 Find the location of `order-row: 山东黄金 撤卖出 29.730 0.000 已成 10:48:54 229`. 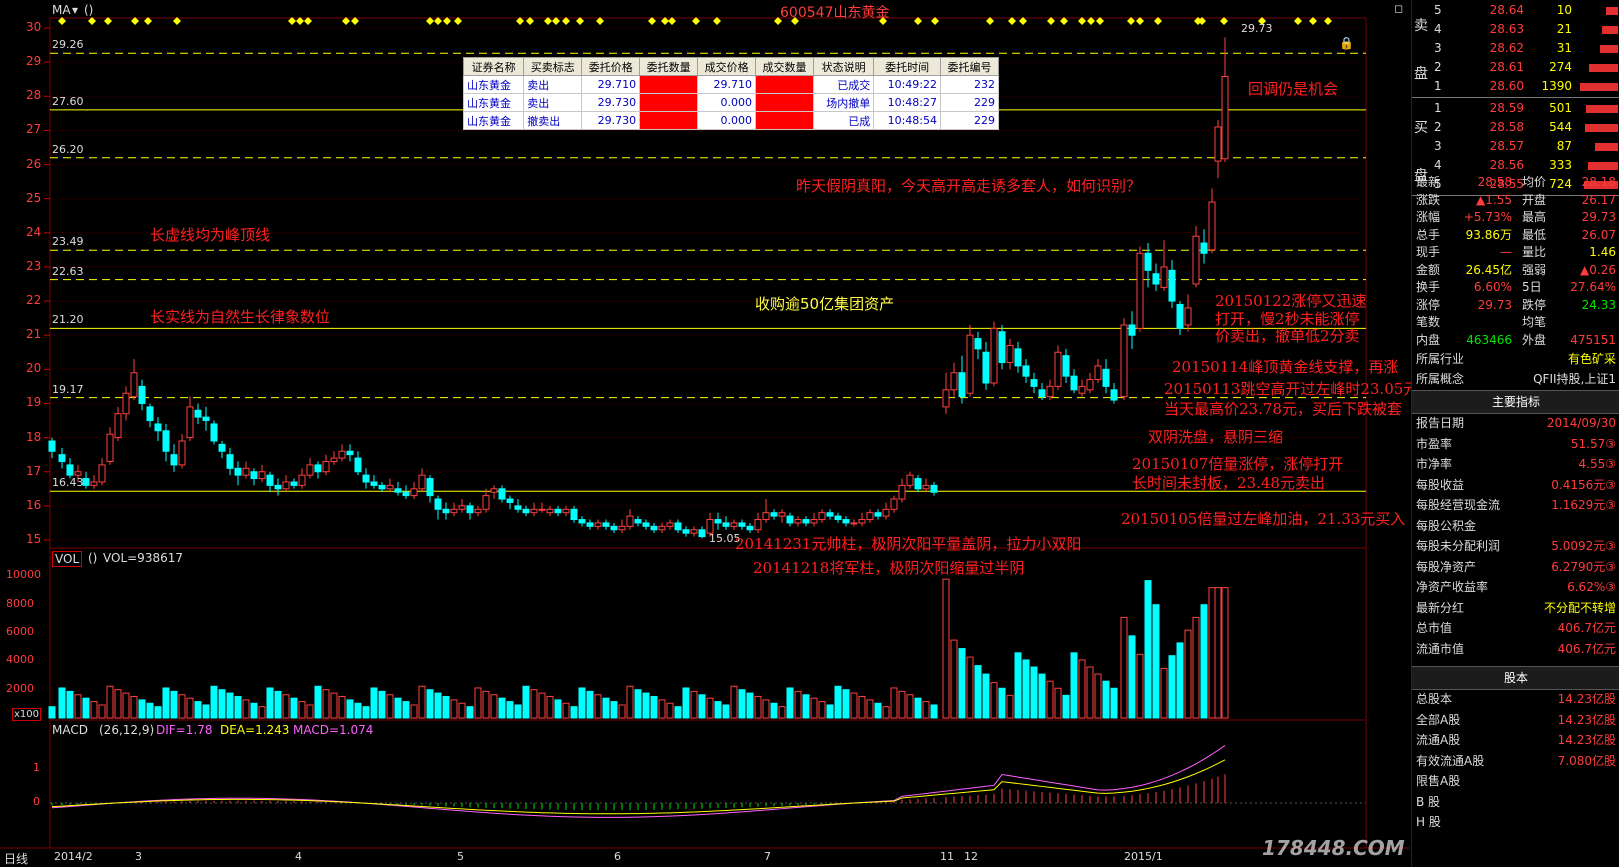

order-row: 山东黄金 撤卖出 29.730 0.000 已成 10:48:54 229 is located at coordinates (731, 120).